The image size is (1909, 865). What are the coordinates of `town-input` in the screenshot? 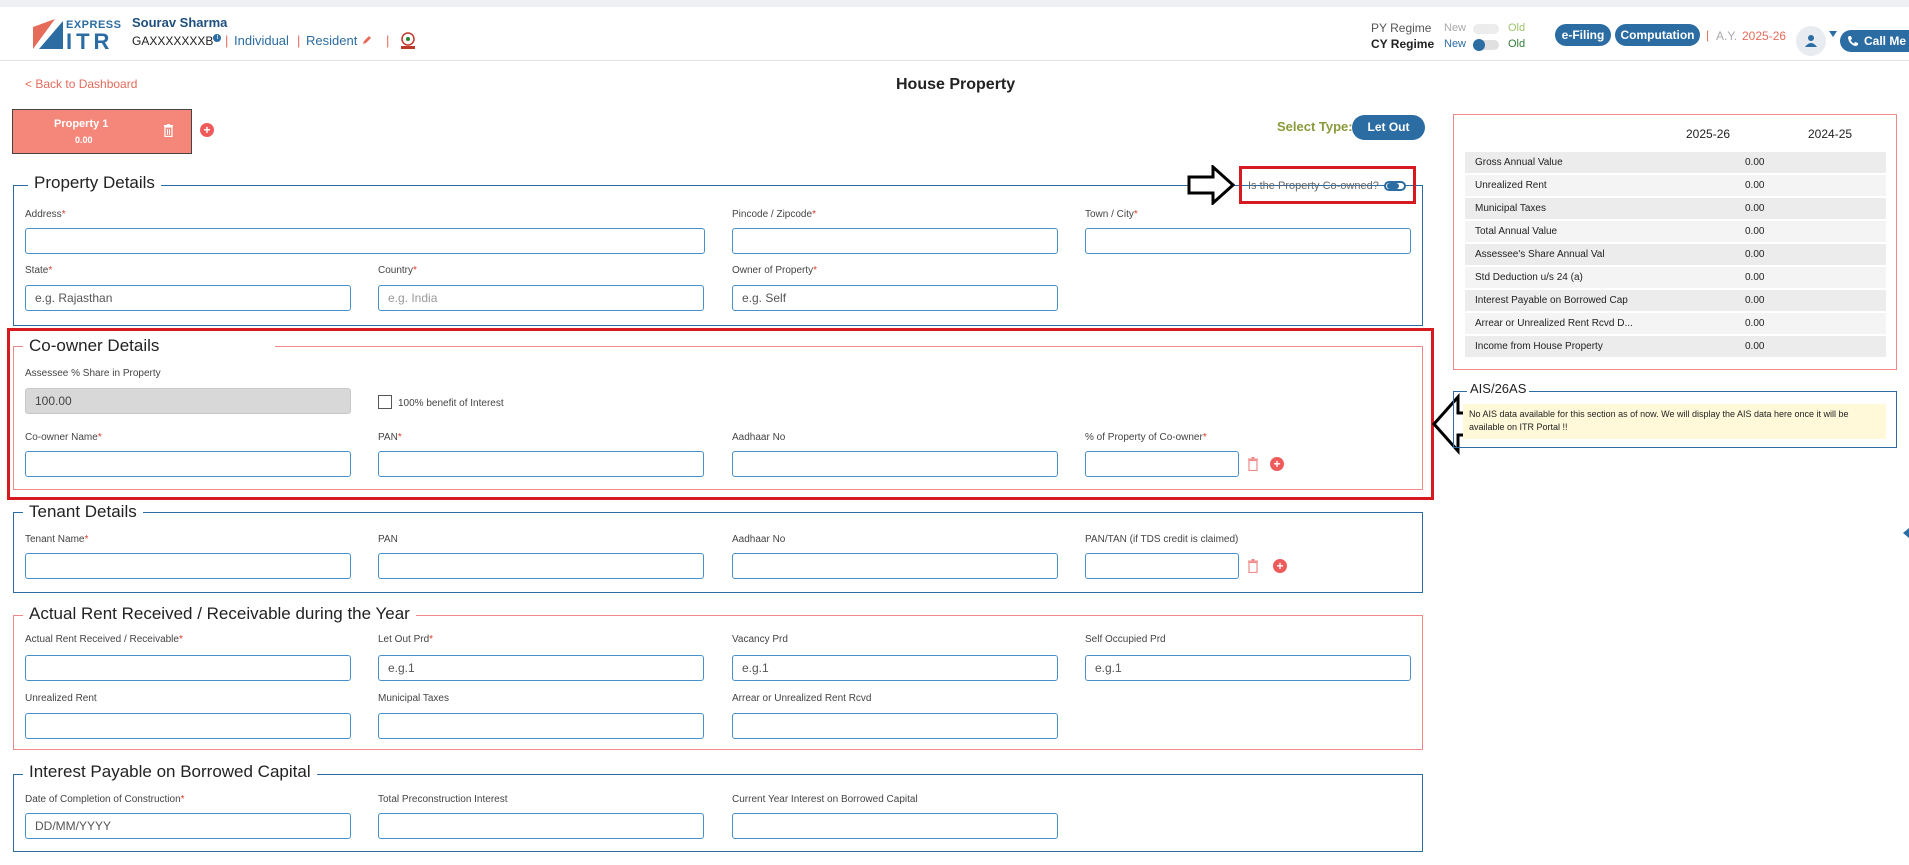 It's located at (1248, 241).